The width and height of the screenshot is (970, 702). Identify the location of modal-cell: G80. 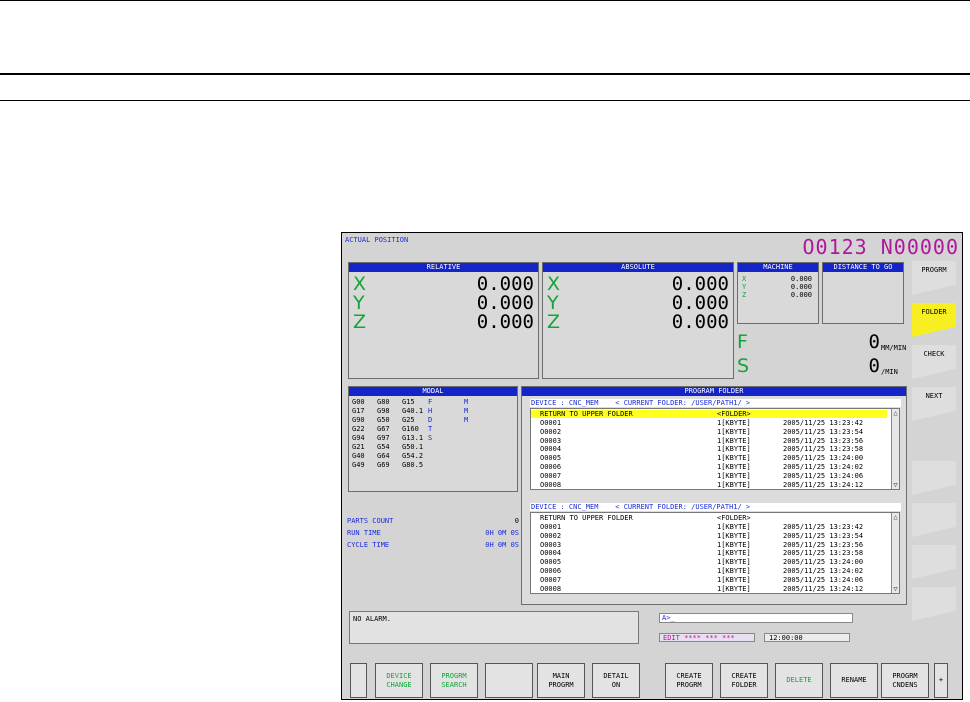
(383, 402).